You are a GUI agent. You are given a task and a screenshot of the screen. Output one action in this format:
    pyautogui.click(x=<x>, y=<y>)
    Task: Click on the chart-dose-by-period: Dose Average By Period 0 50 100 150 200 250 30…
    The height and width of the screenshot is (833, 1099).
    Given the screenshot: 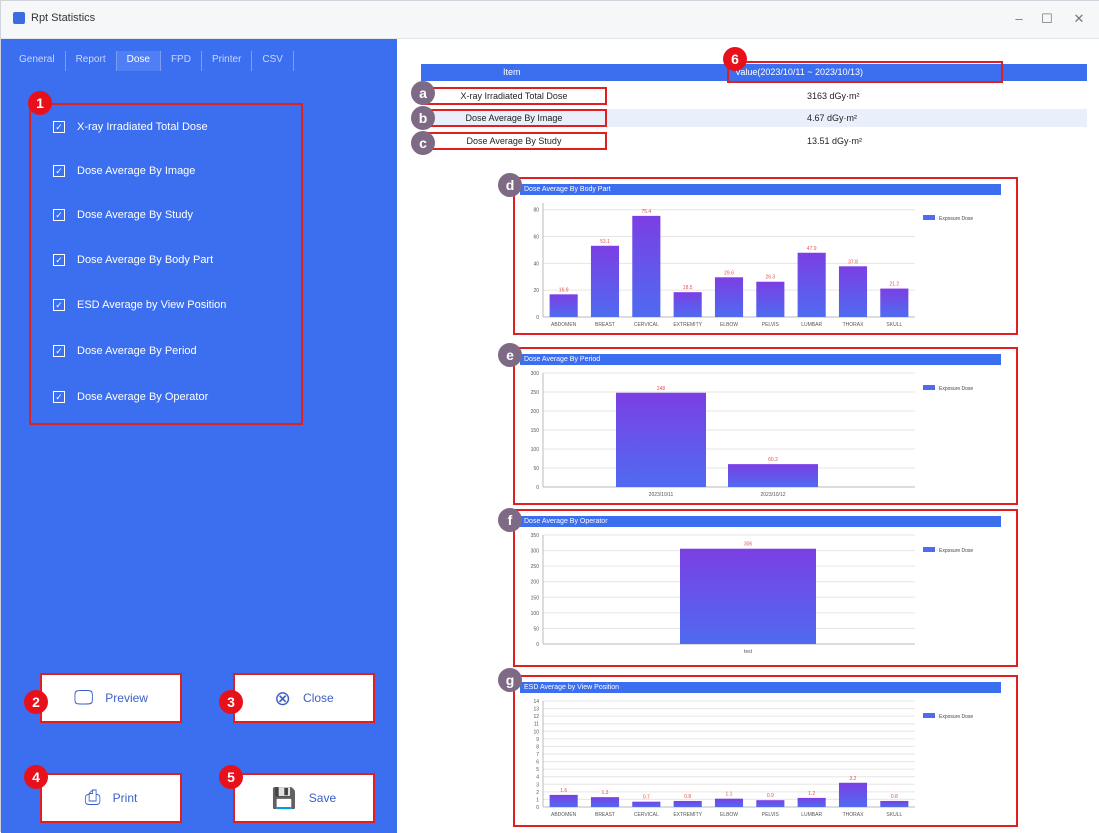 What is the action you would take?
    pyautogui.click(x=765, y=426)
    